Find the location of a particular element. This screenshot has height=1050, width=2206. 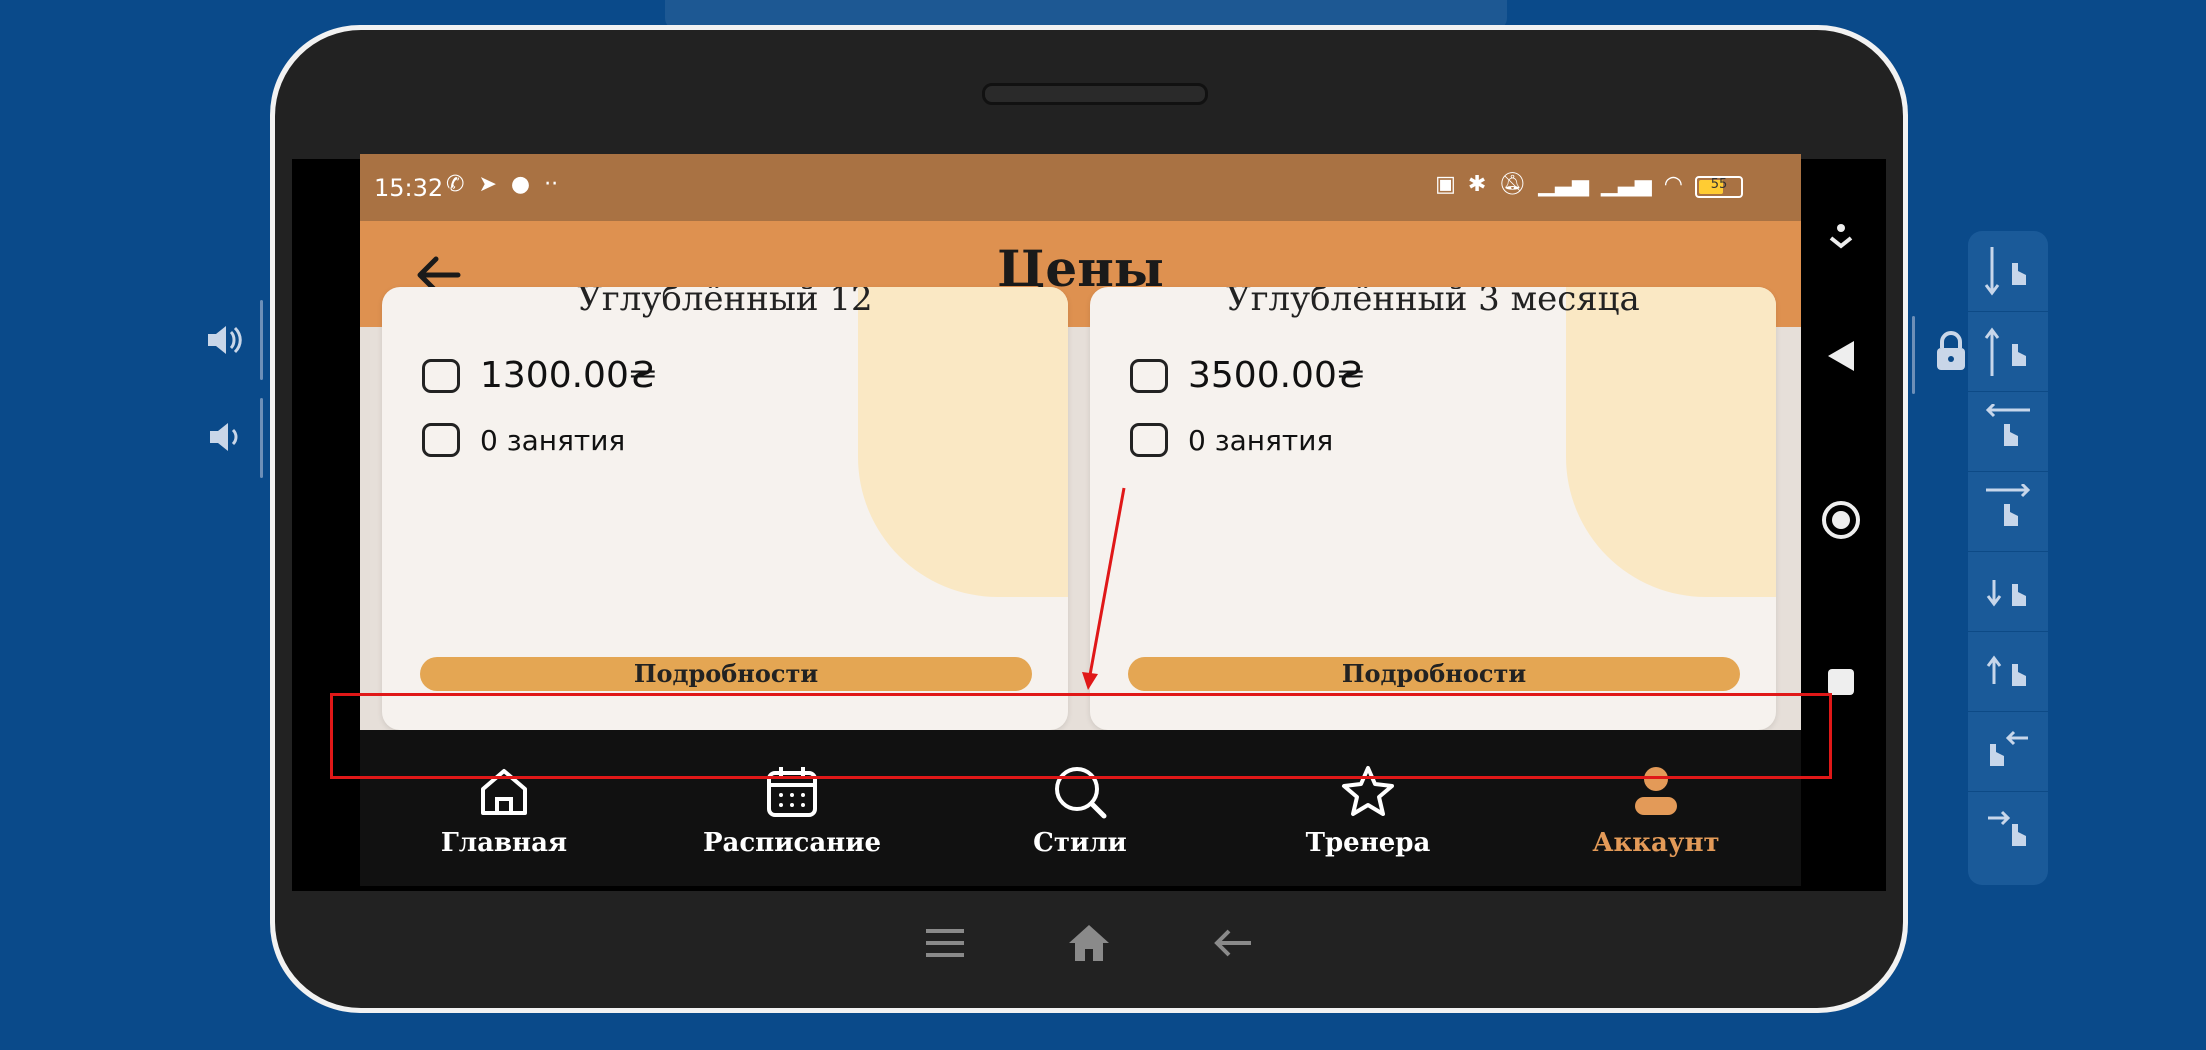

nav-label: Главная is located at coordinates (504, 843).